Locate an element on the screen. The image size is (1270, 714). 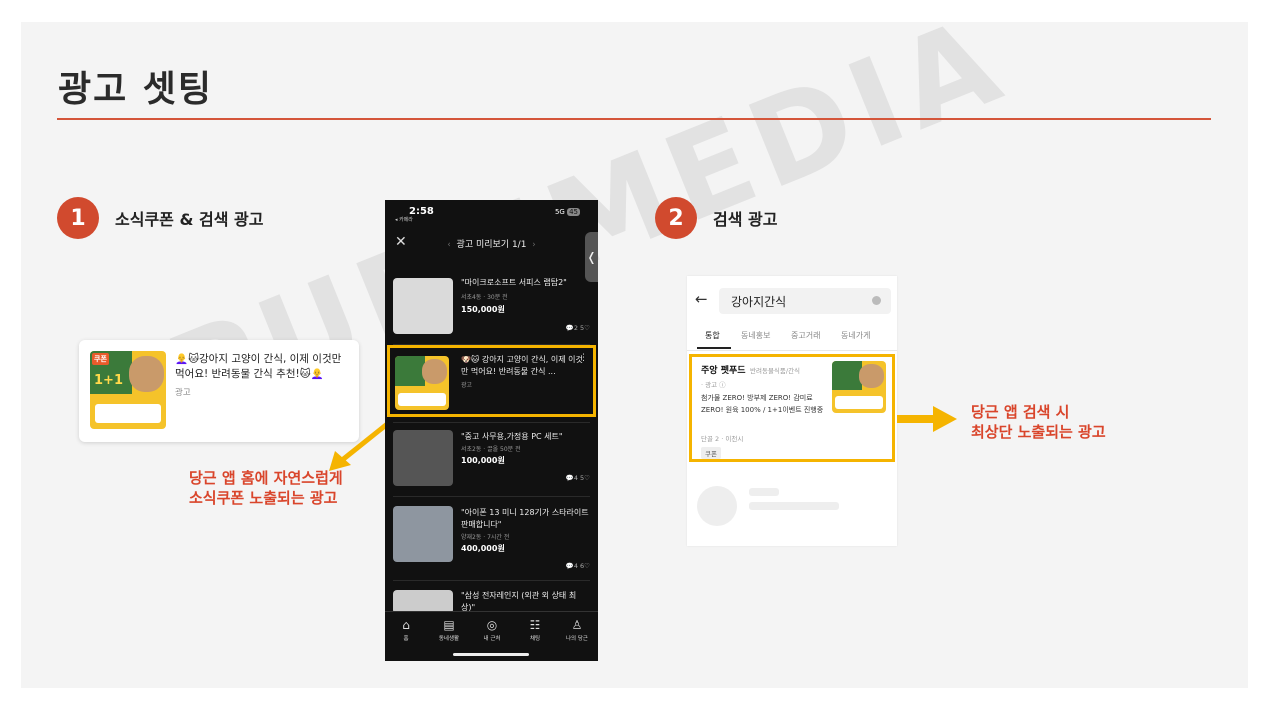
ad-thumbnail: 쿠폰 1+1 is located at coordinates (128, 390).